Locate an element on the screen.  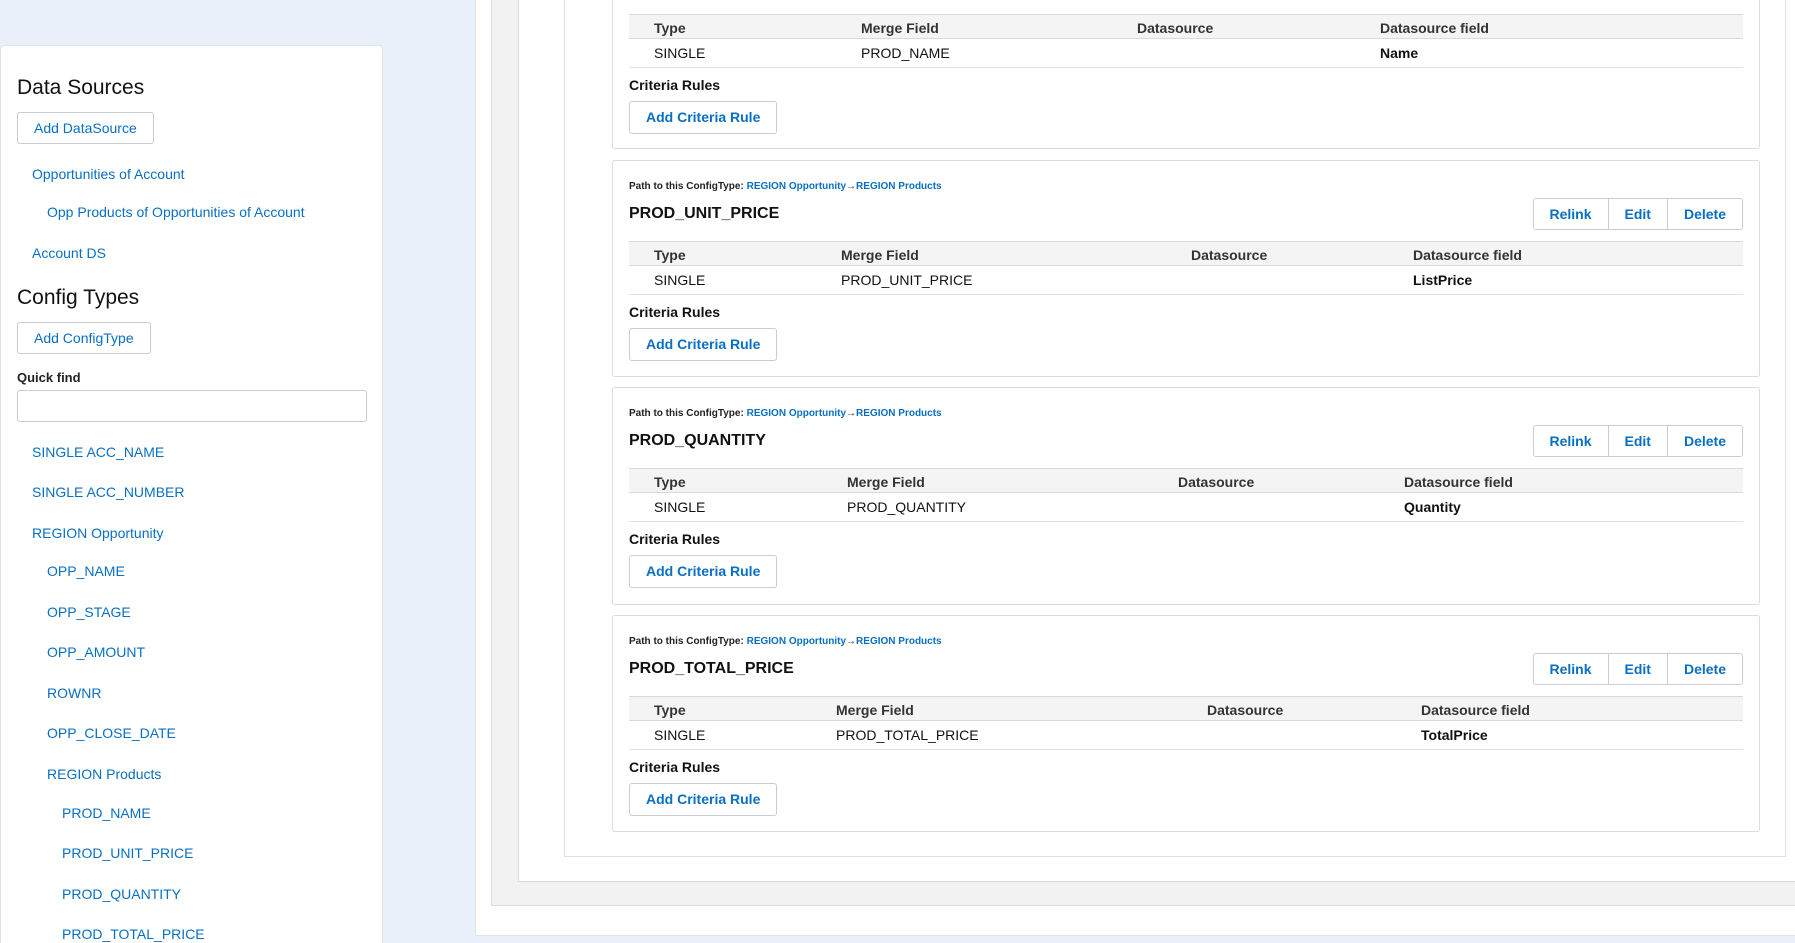
config-type-title: PROD_TOTAL_PRICE is located at coordinates (711, 668).